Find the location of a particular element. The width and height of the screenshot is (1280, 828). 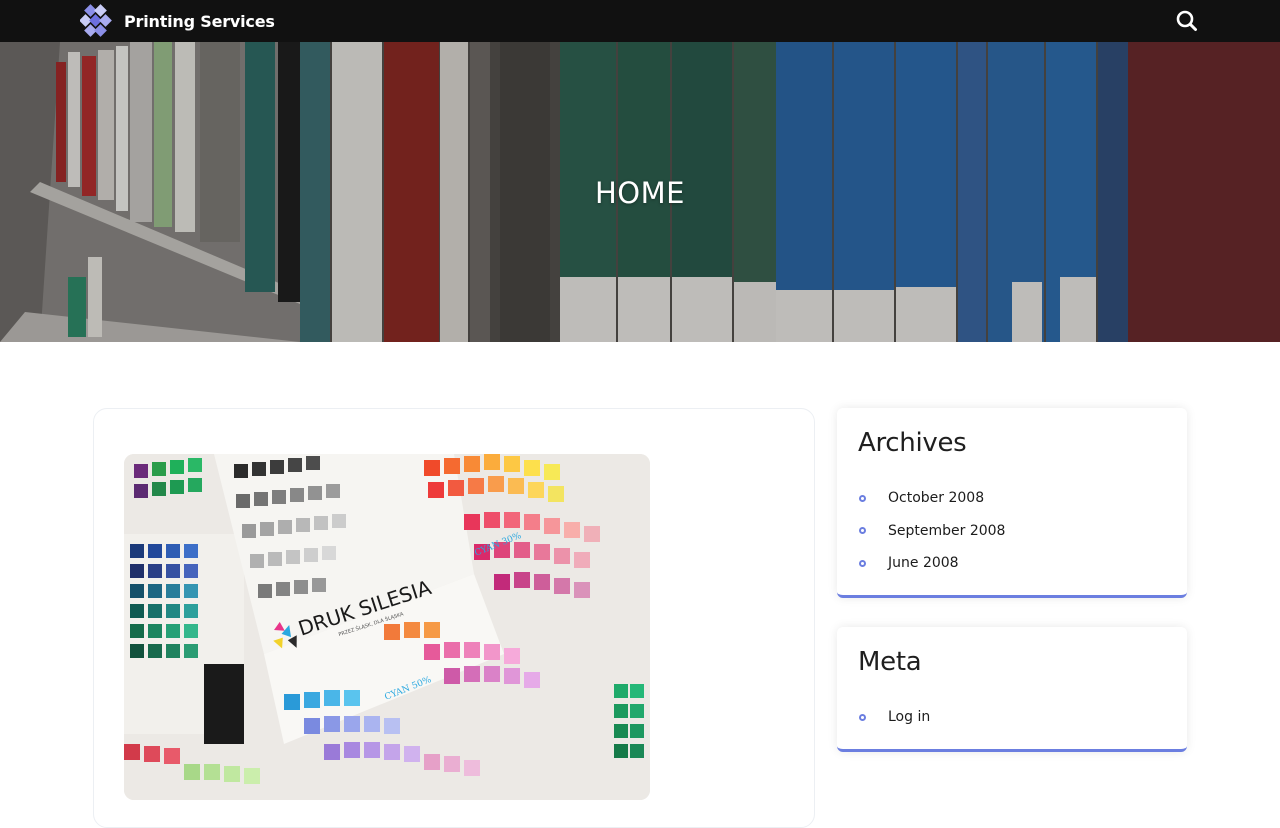

list-item: October 2008 is located at coordinates (931, 498).